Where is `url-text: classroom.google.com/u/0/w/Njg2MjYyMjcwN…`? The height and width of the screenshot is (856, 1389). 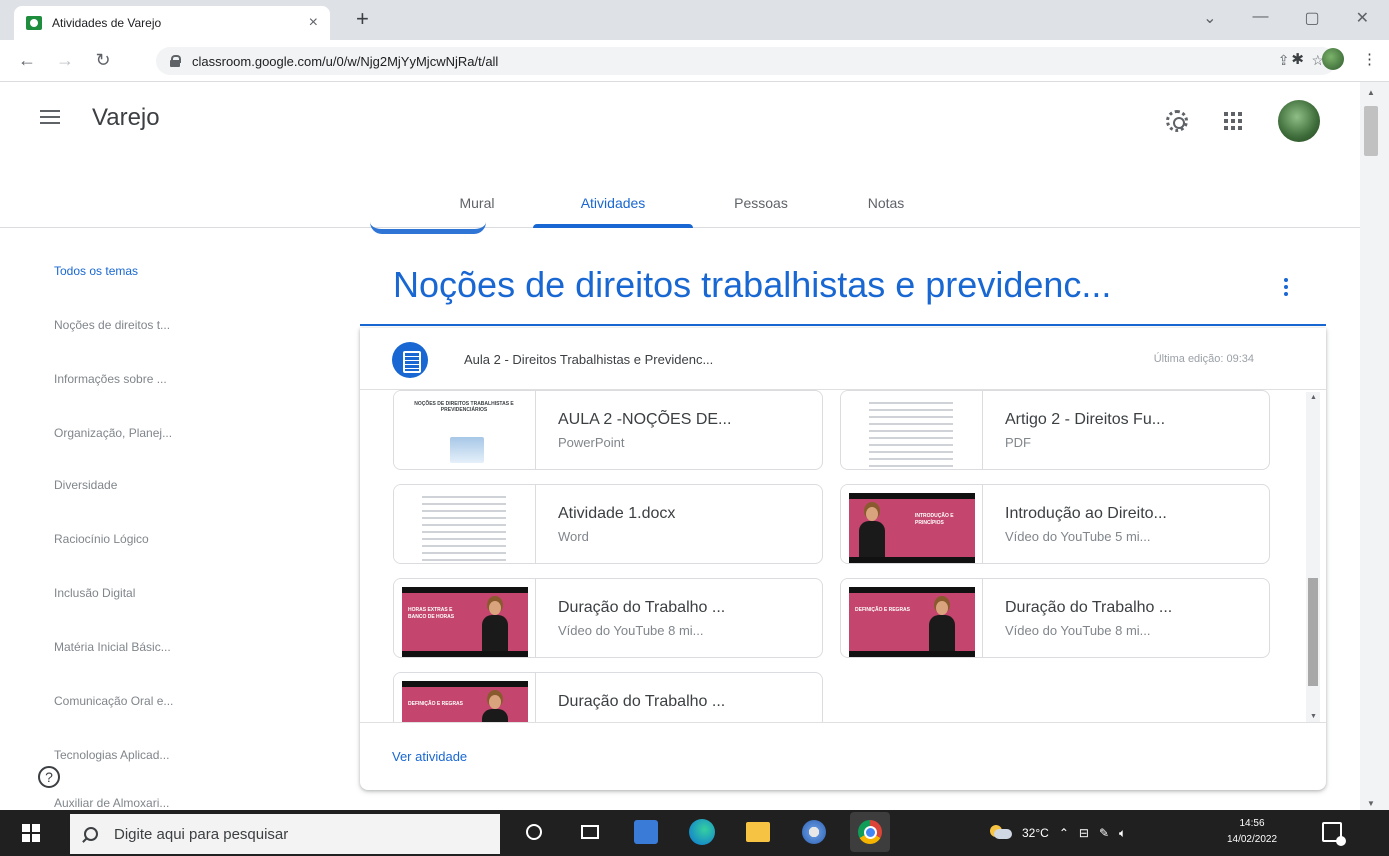 url-text: classroom.google.com/u/0/w/Njg2MjYyMjcwN… is located at coordinates (345, 61).